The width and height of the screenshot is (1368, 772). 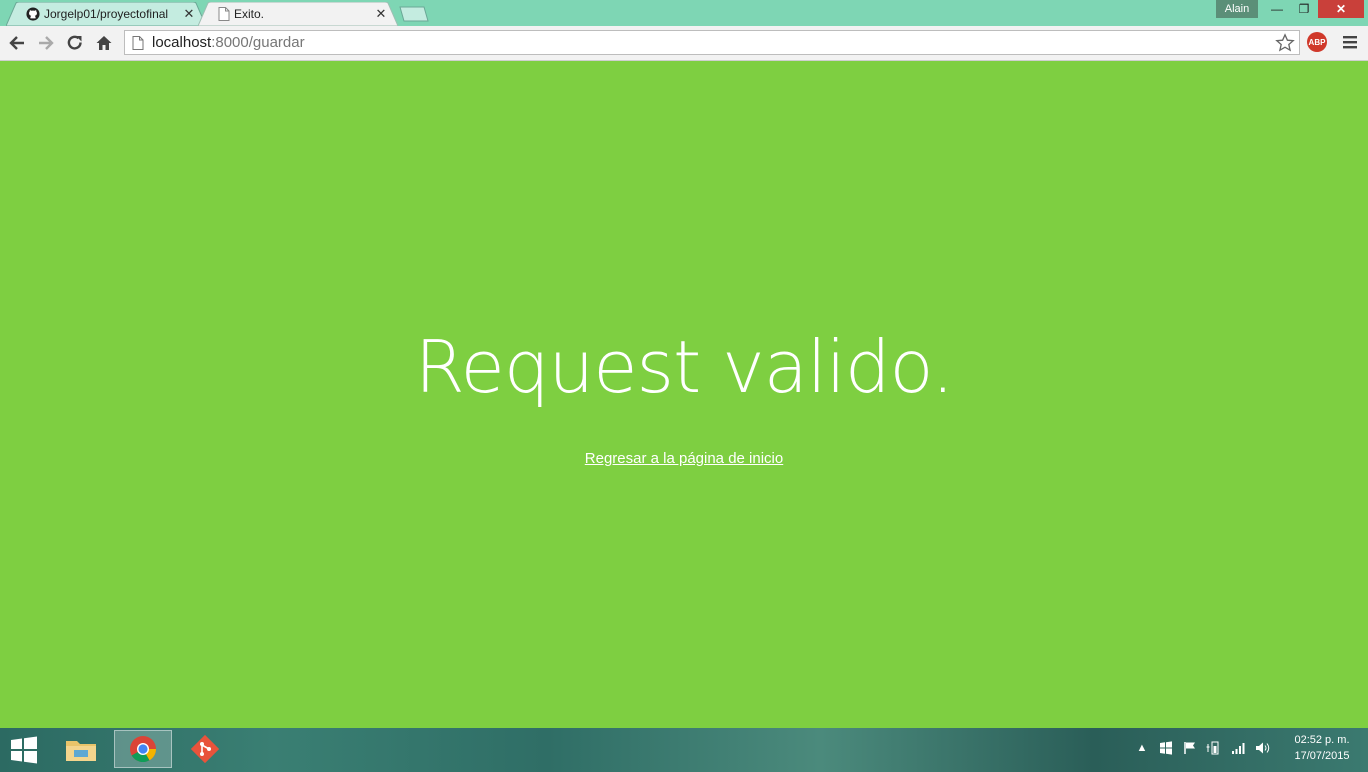 I want to click on windows-start-icon, so click(x=24, y=750).